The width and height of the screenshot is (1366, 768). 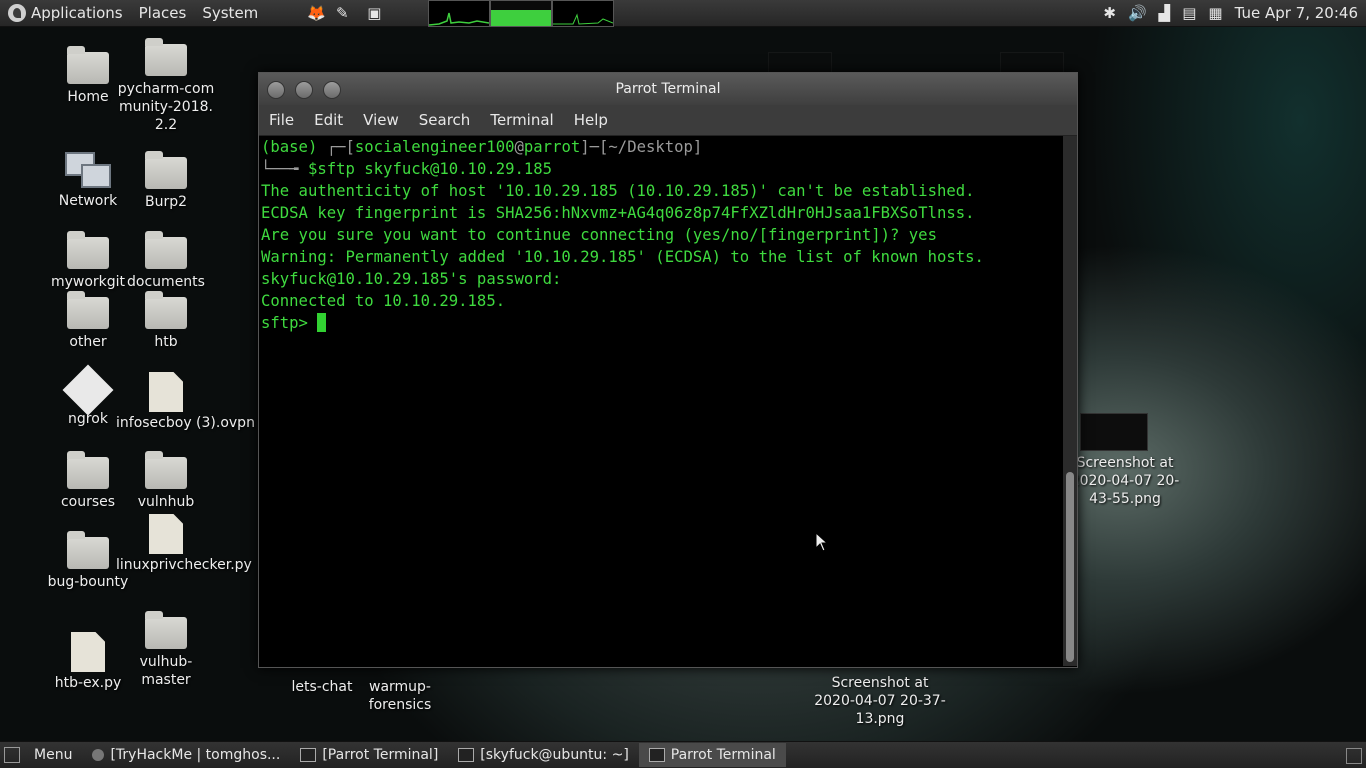 I want to click on menu-edit: Edit, so click(x=328, y=120).